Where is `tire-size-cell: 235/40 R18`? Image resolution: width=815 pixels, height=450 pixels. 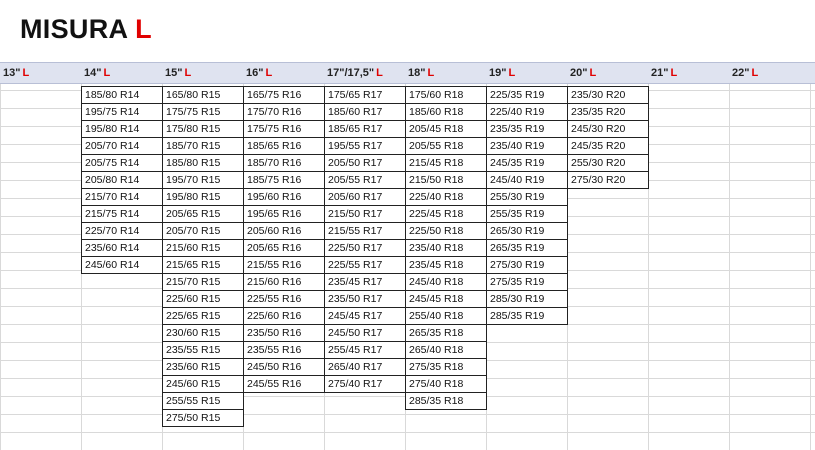
tire-size-cell: 235/40 R18 is located at coordinates (446, 248).